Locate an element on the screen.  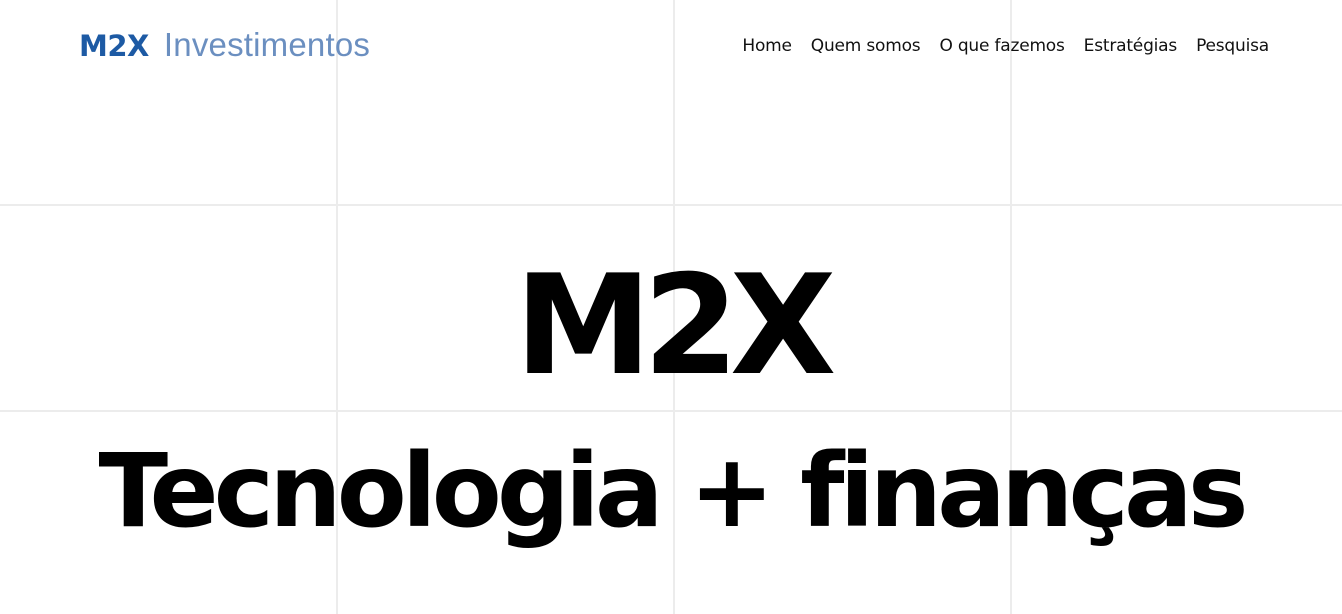
nav-home: Home is located at coordinates (767, 46).